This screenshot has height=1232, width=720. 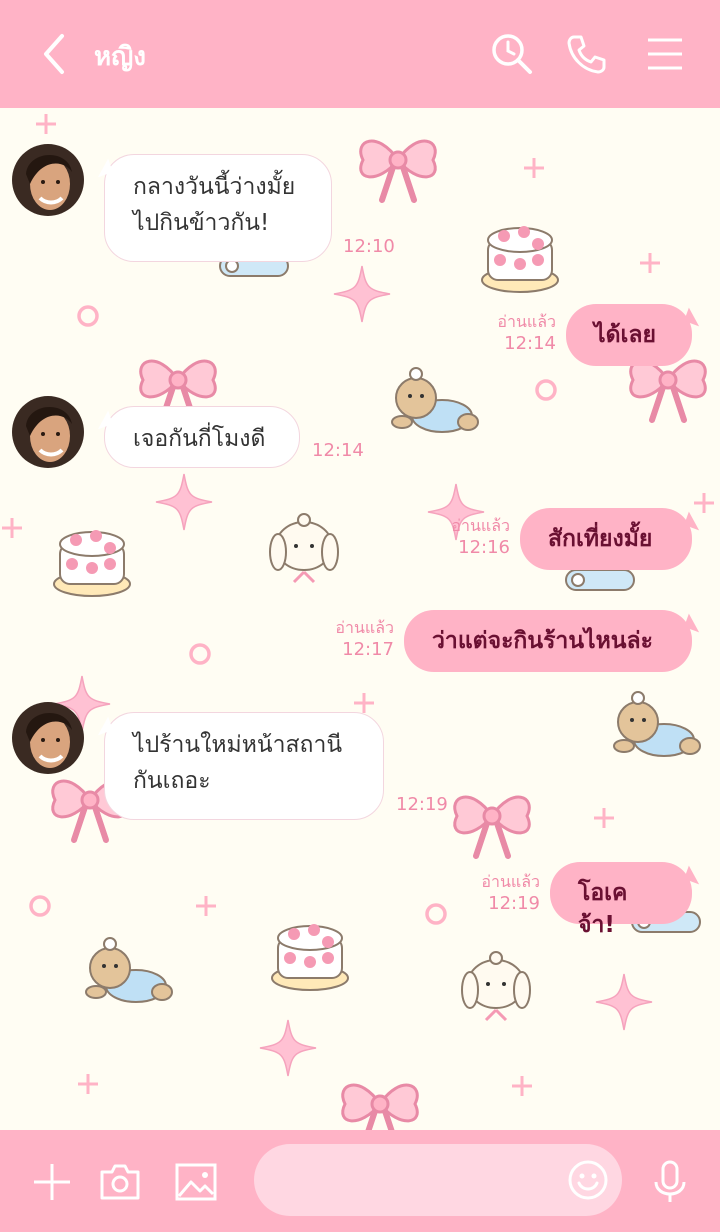 I want to click on outgoing-message: ได้เลย, so click(x=629, y=335).